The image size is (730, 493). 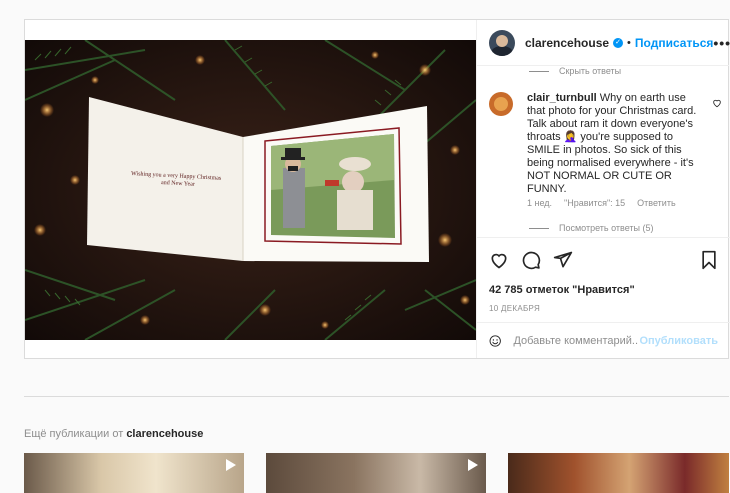 I want to click on more-posts-heading: Ещё публикации от clarencehouse, so click(x=113, y=434).